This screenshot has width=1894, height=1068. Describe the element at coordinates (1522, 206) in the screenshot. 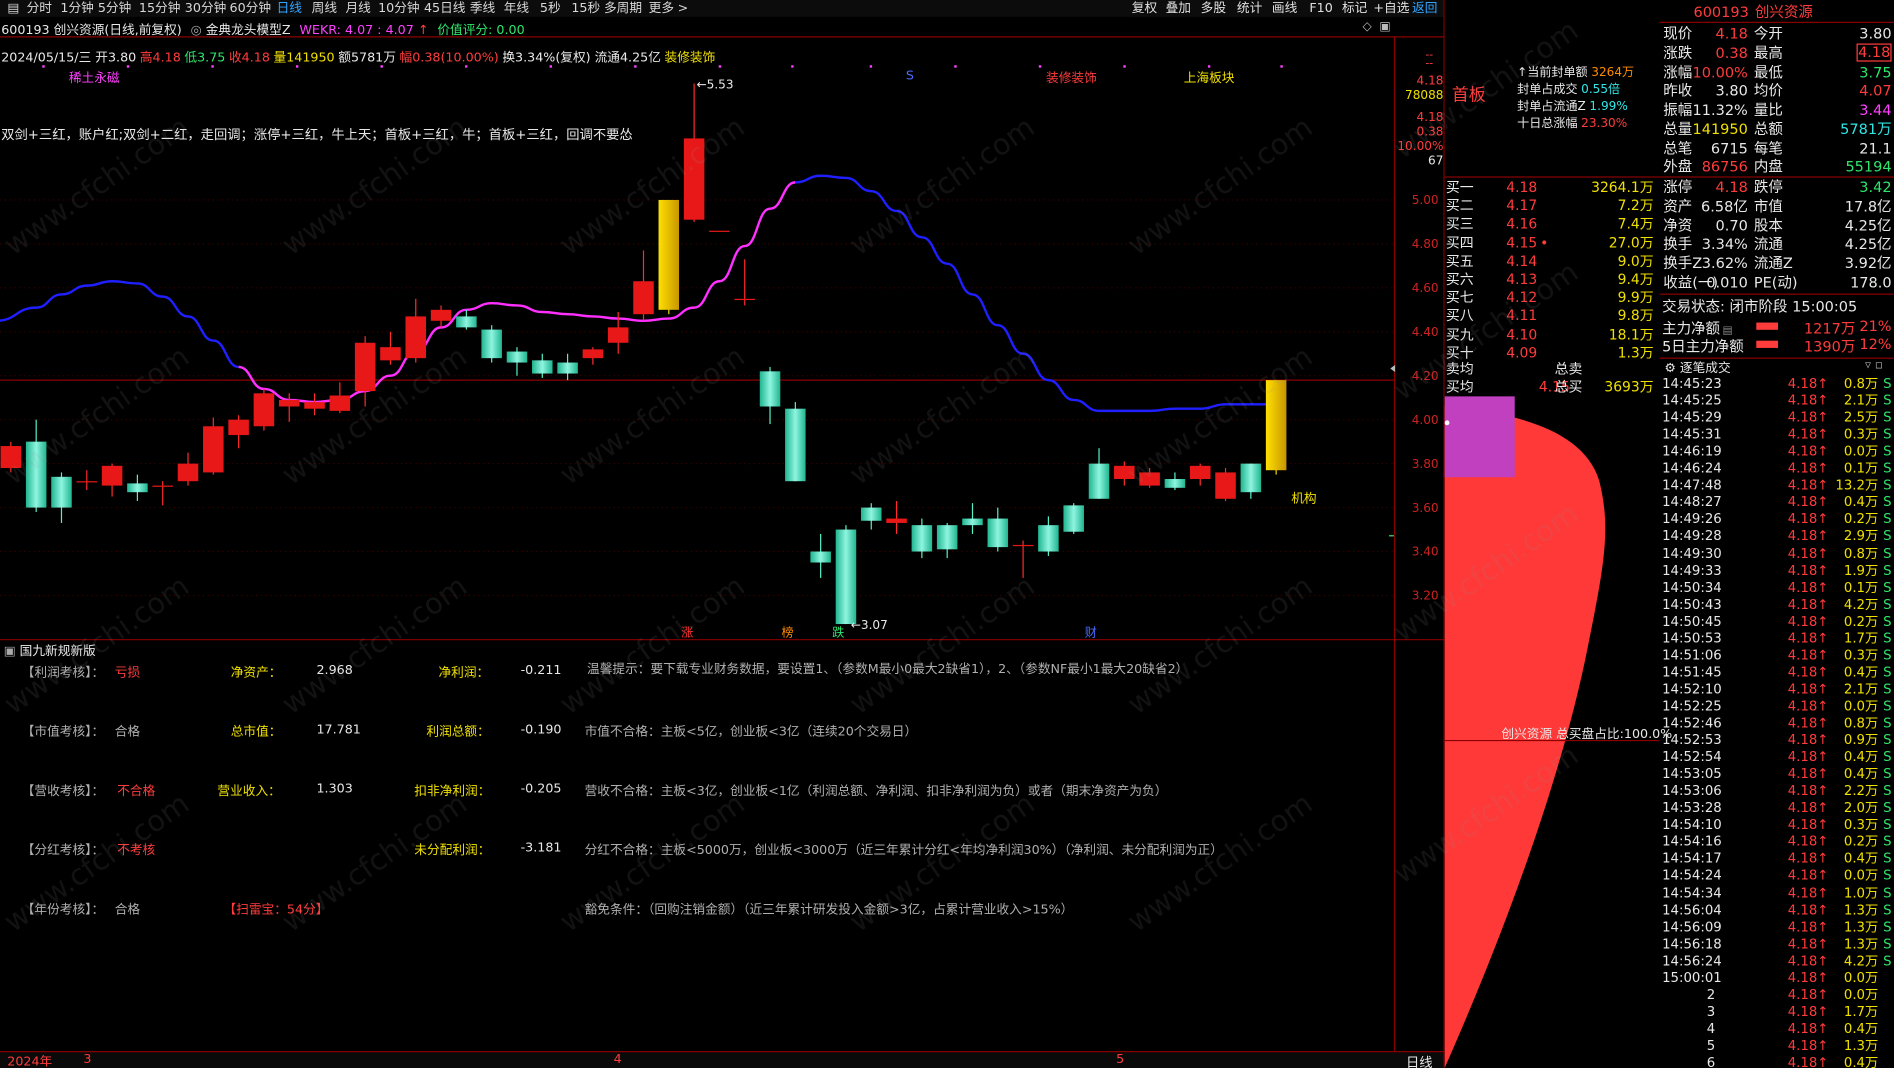

I see `bid-price-1: 4.17` at that location.